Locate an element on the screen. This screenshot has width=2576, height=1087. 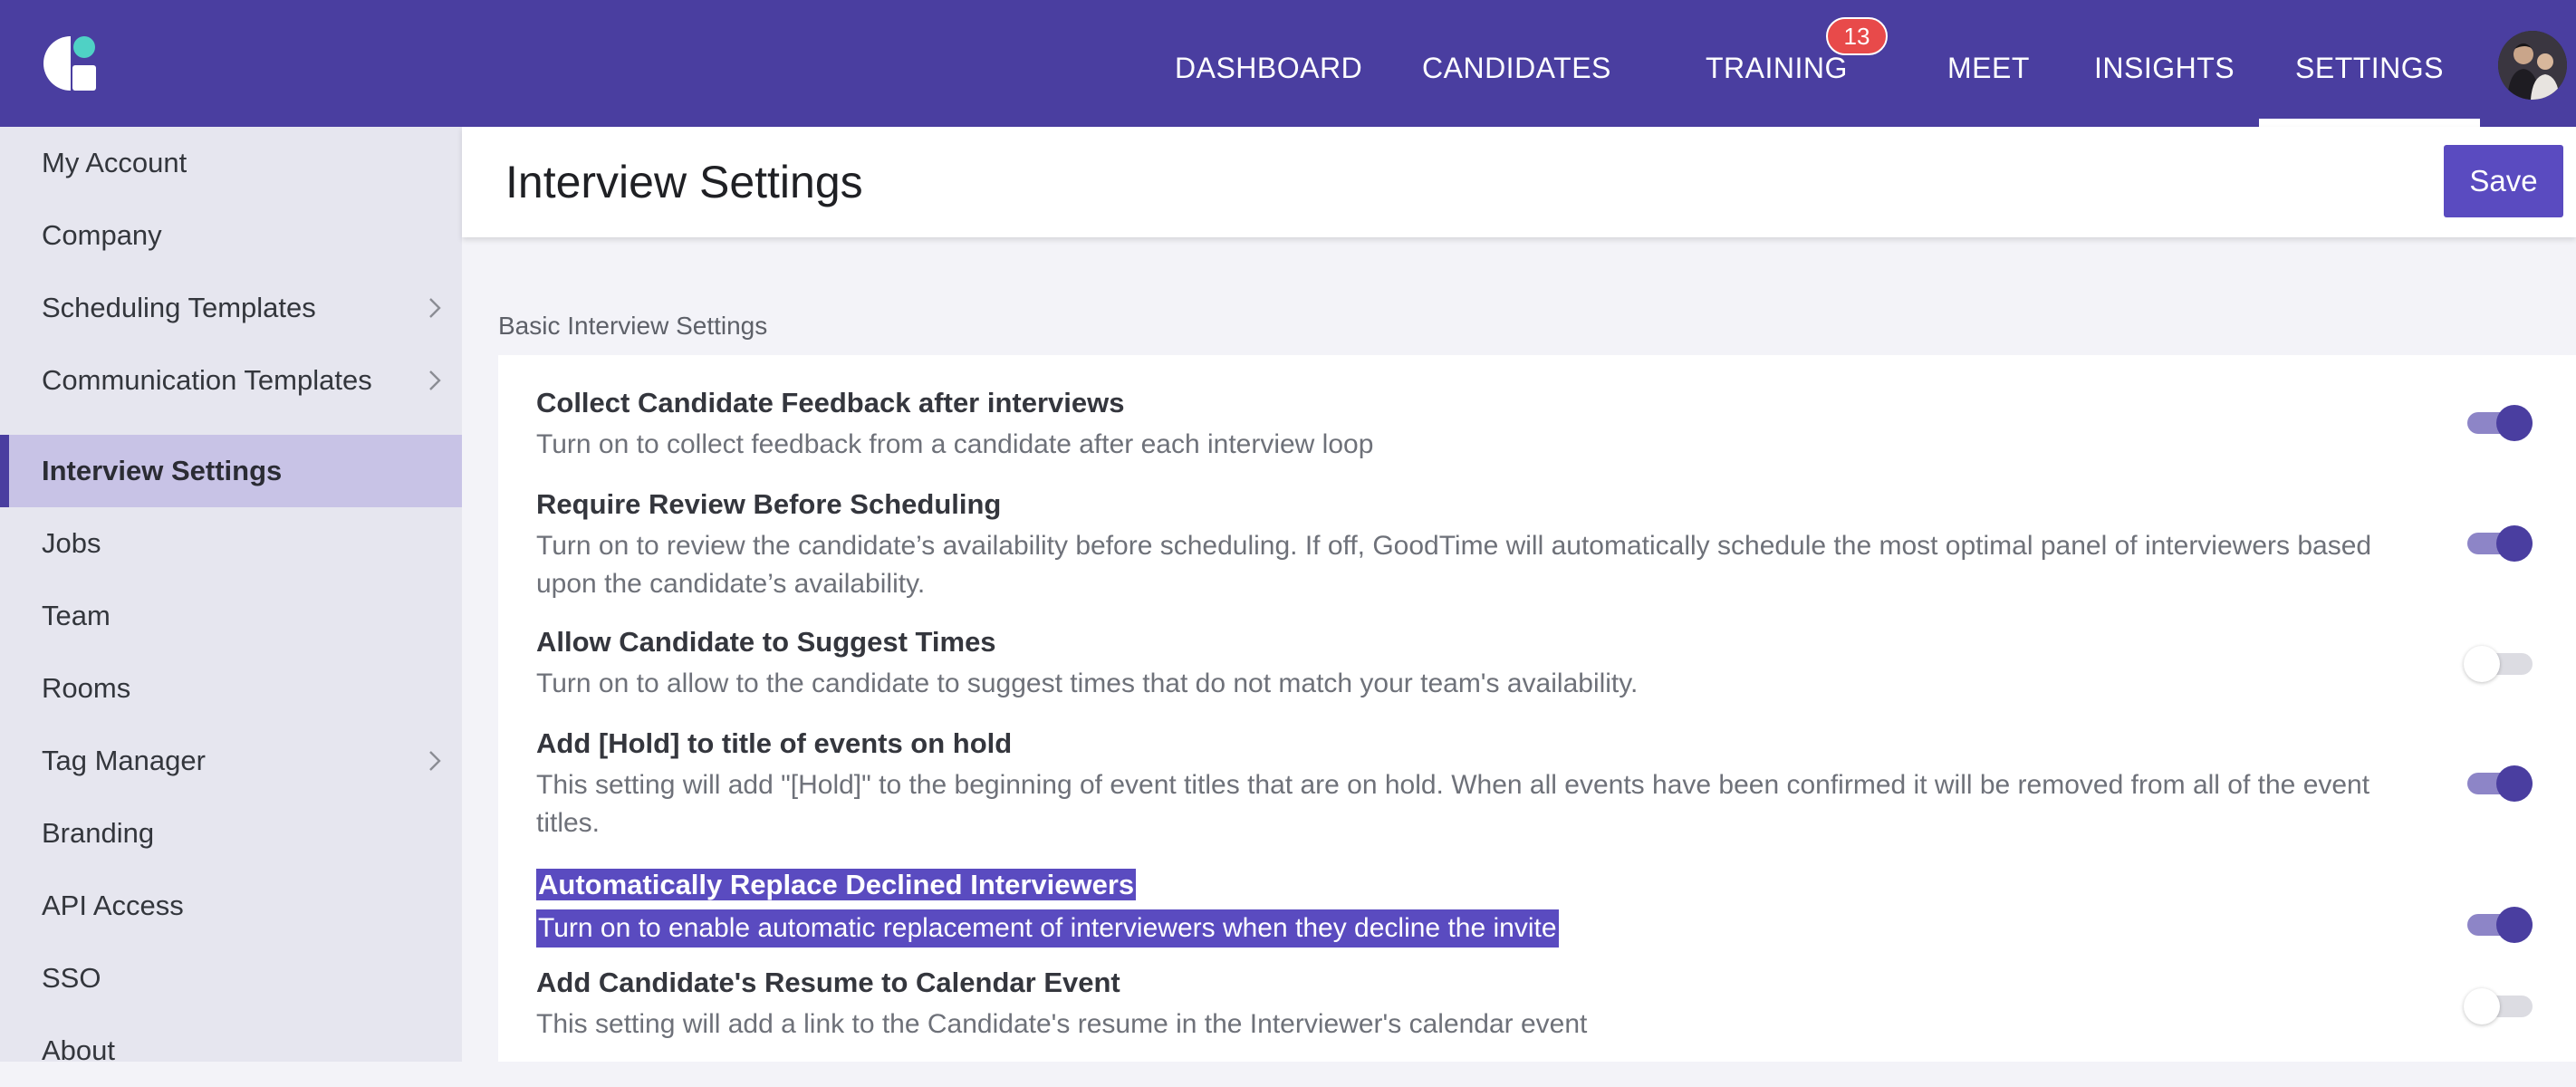
setting-title: Add Candidate's Resume to Calendar Event is located at coordinates (828, 983).